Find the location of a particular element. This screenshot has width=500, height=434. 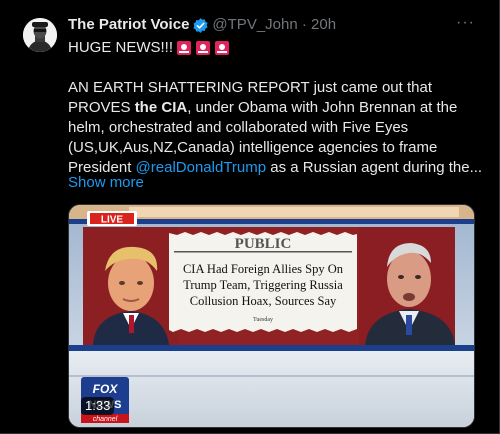

author-handle-time: @TPV_John · 20h is located at coordinates (274, 25).